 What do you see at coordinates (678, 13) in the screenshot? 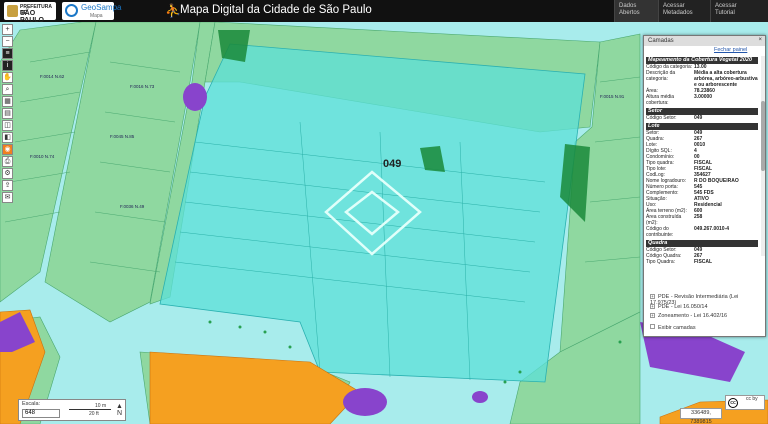
I see `metadados-line2: Metadados` at bounding box center [678, 13].